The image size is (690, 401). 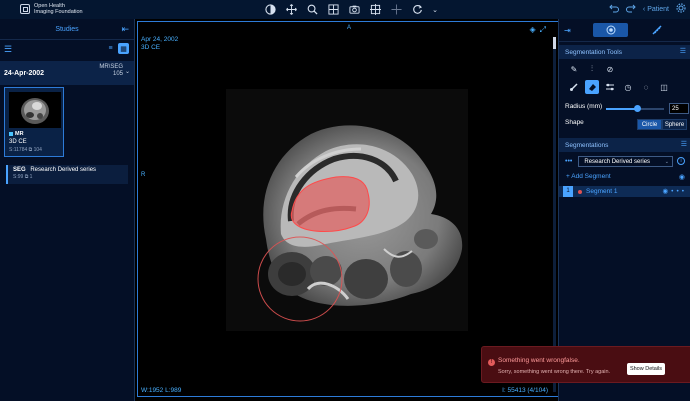 What do you see at coordinates (66, 29) in the screenshot?
I see `studies-title: Studies` at bounding box center [66, 29].